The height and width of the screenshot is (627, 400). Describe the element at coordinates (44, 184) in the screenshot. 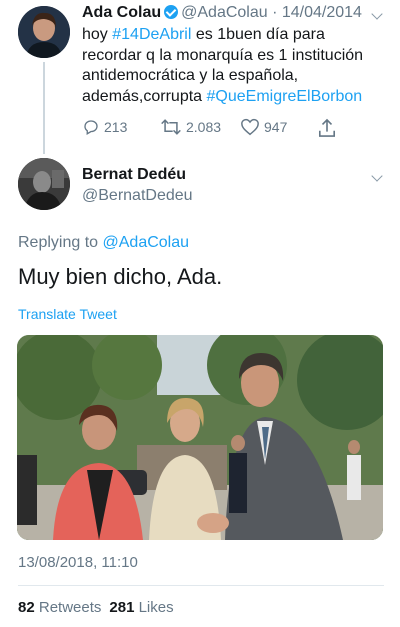

I see `avatar-bernat-dedeu` at that location.